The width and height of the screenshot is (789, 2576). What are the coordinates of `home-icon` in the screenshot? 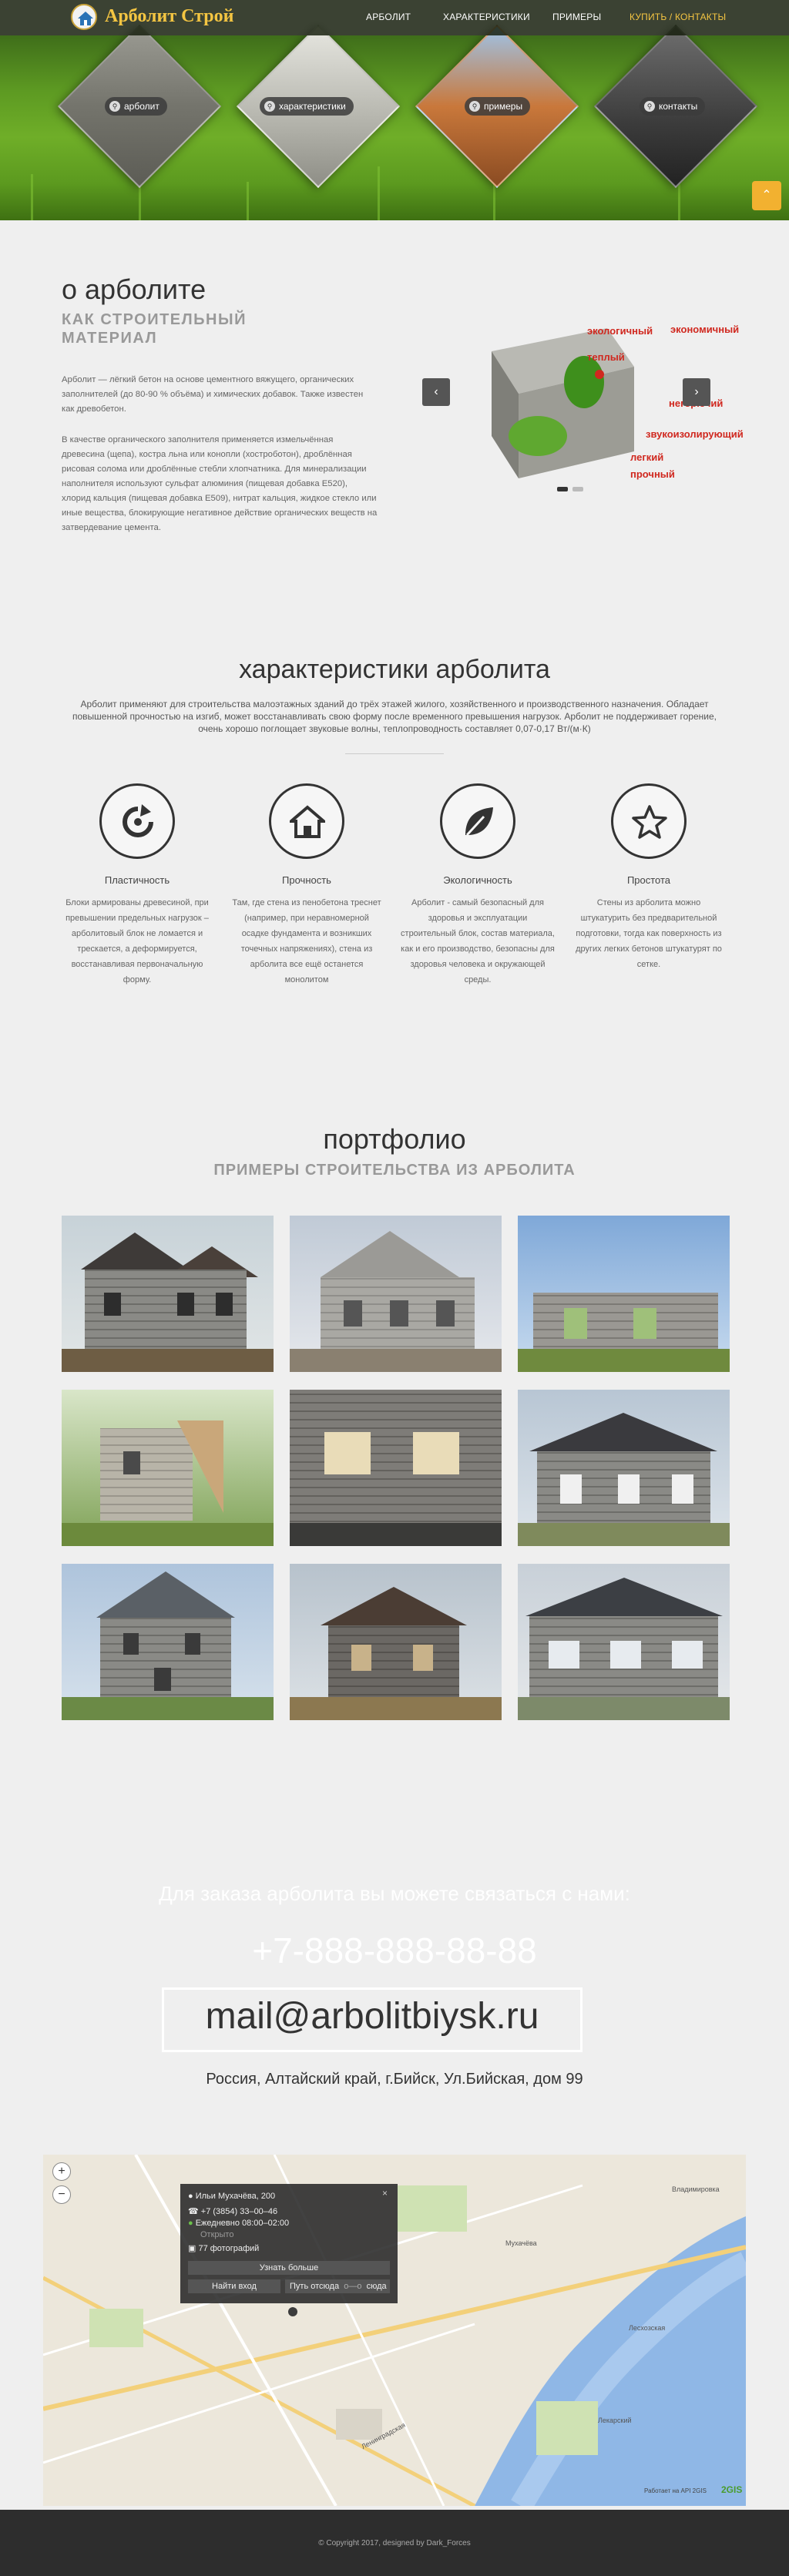 It's located at (307, 821).